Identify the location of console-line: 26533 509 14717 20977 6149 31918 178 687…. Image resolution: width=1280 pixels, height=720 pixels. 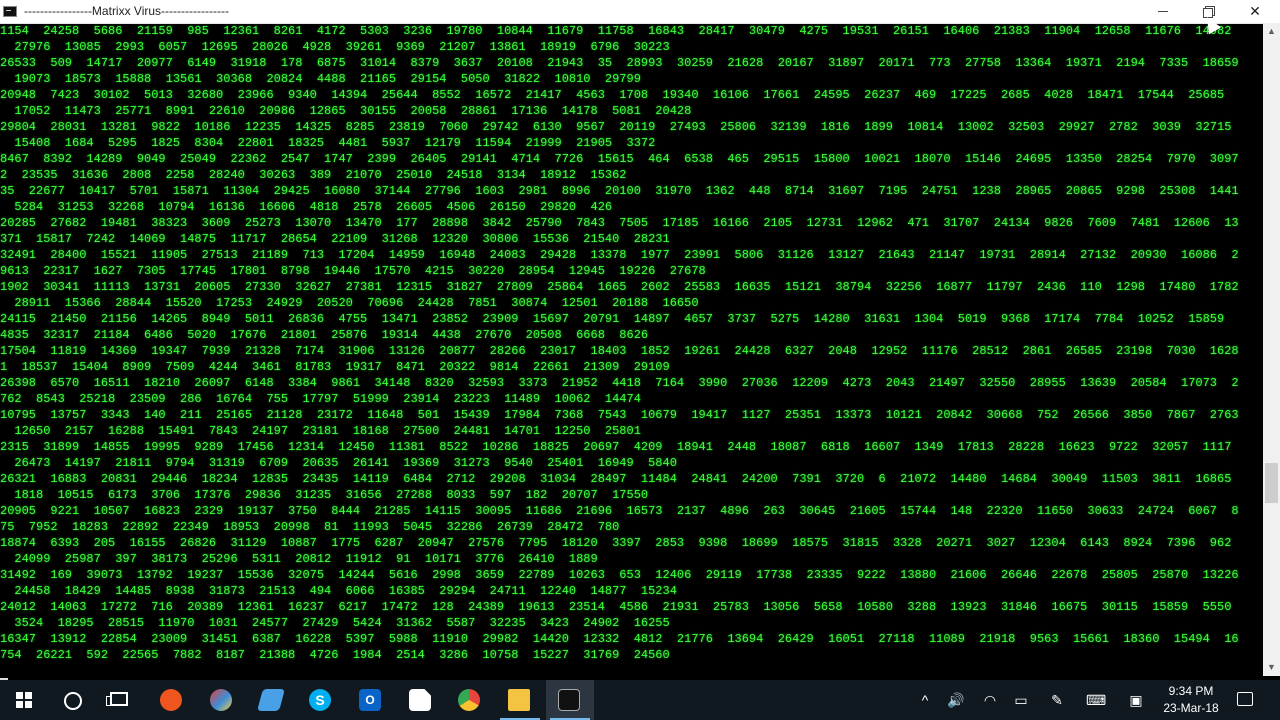
(619, 63).